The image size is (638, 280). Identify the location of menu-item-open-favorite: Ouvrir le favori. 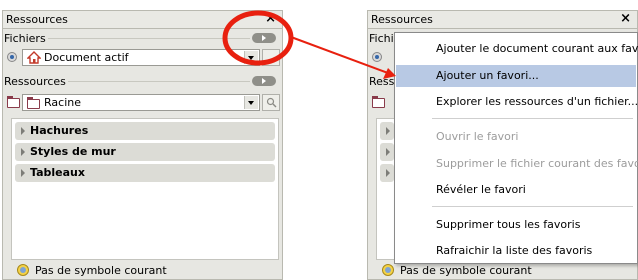
(516, 137).